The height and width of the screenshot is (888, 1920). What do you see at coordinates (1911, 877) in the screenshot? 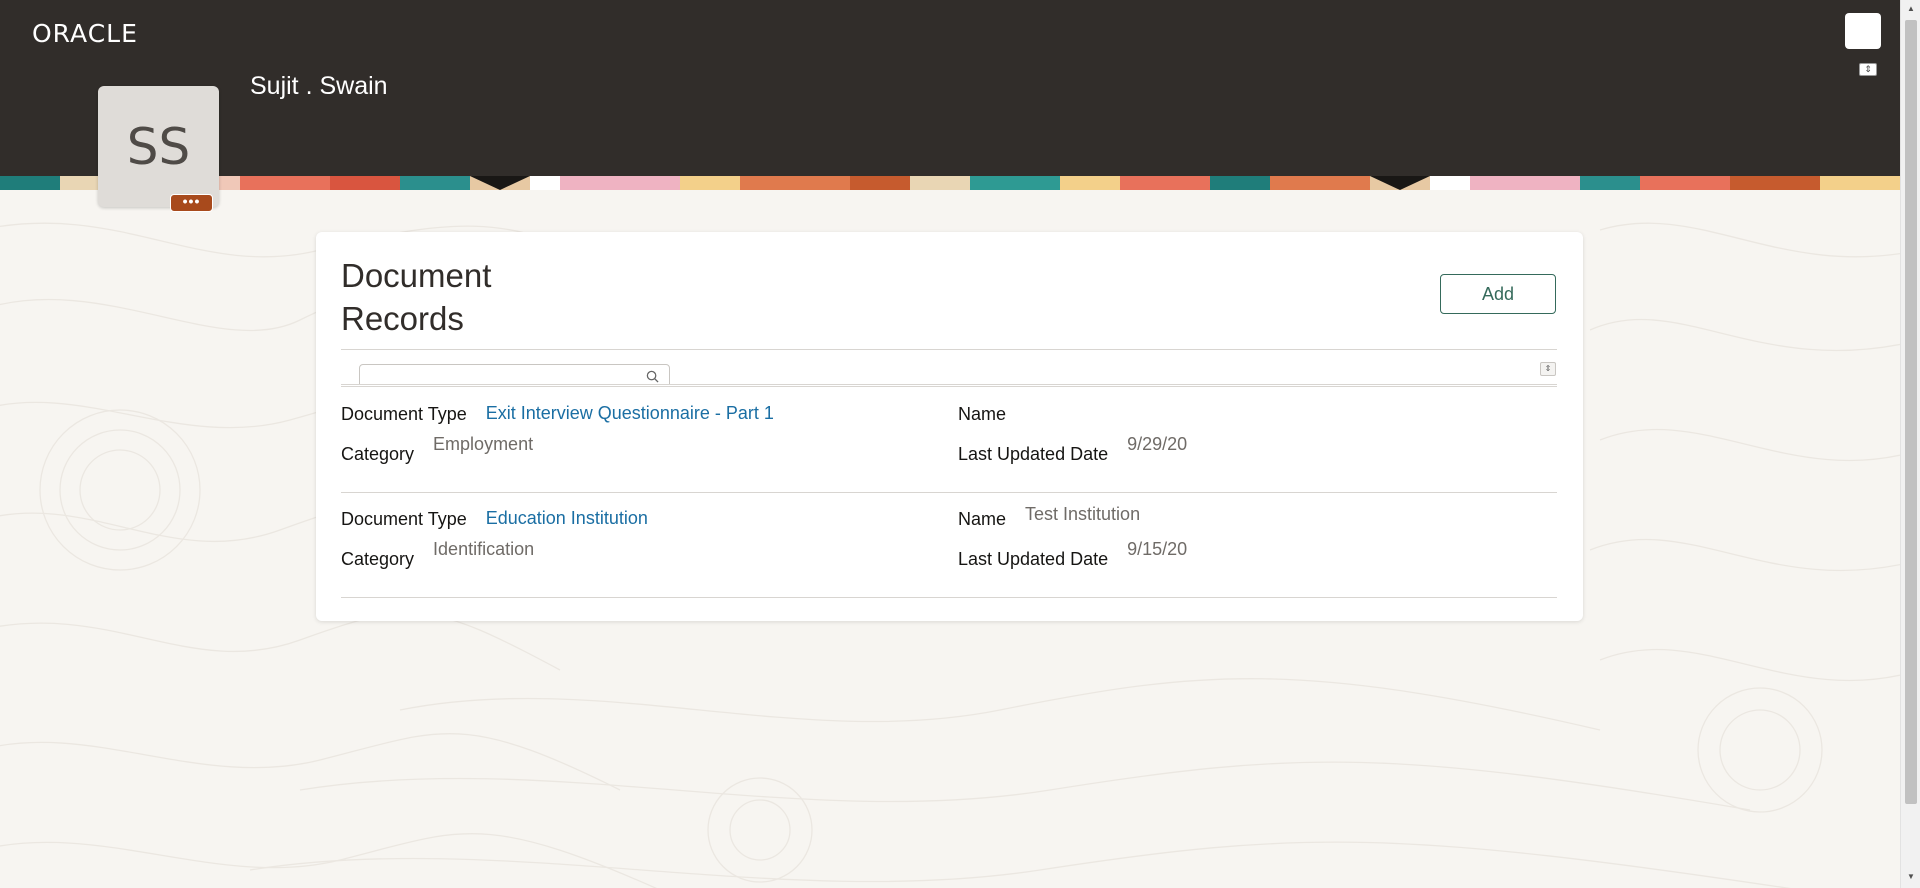
I see `scroll-down-icon: ▼` at bounding box center [1911, 877].